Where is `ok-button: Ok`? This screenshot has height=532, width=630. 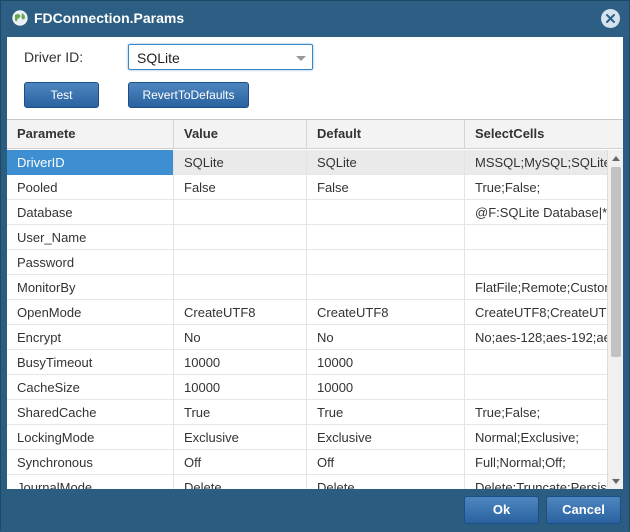 ok-button: Ok is located at coordinates (501, 510).